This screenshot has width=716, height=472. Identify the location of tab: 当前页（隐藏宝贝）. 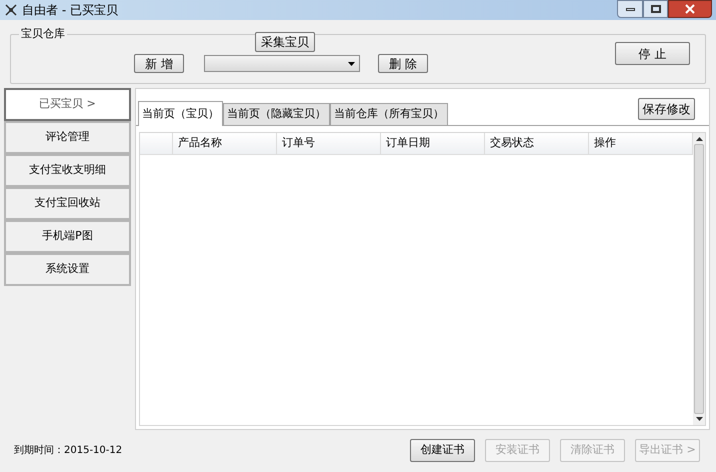
(276, 114).